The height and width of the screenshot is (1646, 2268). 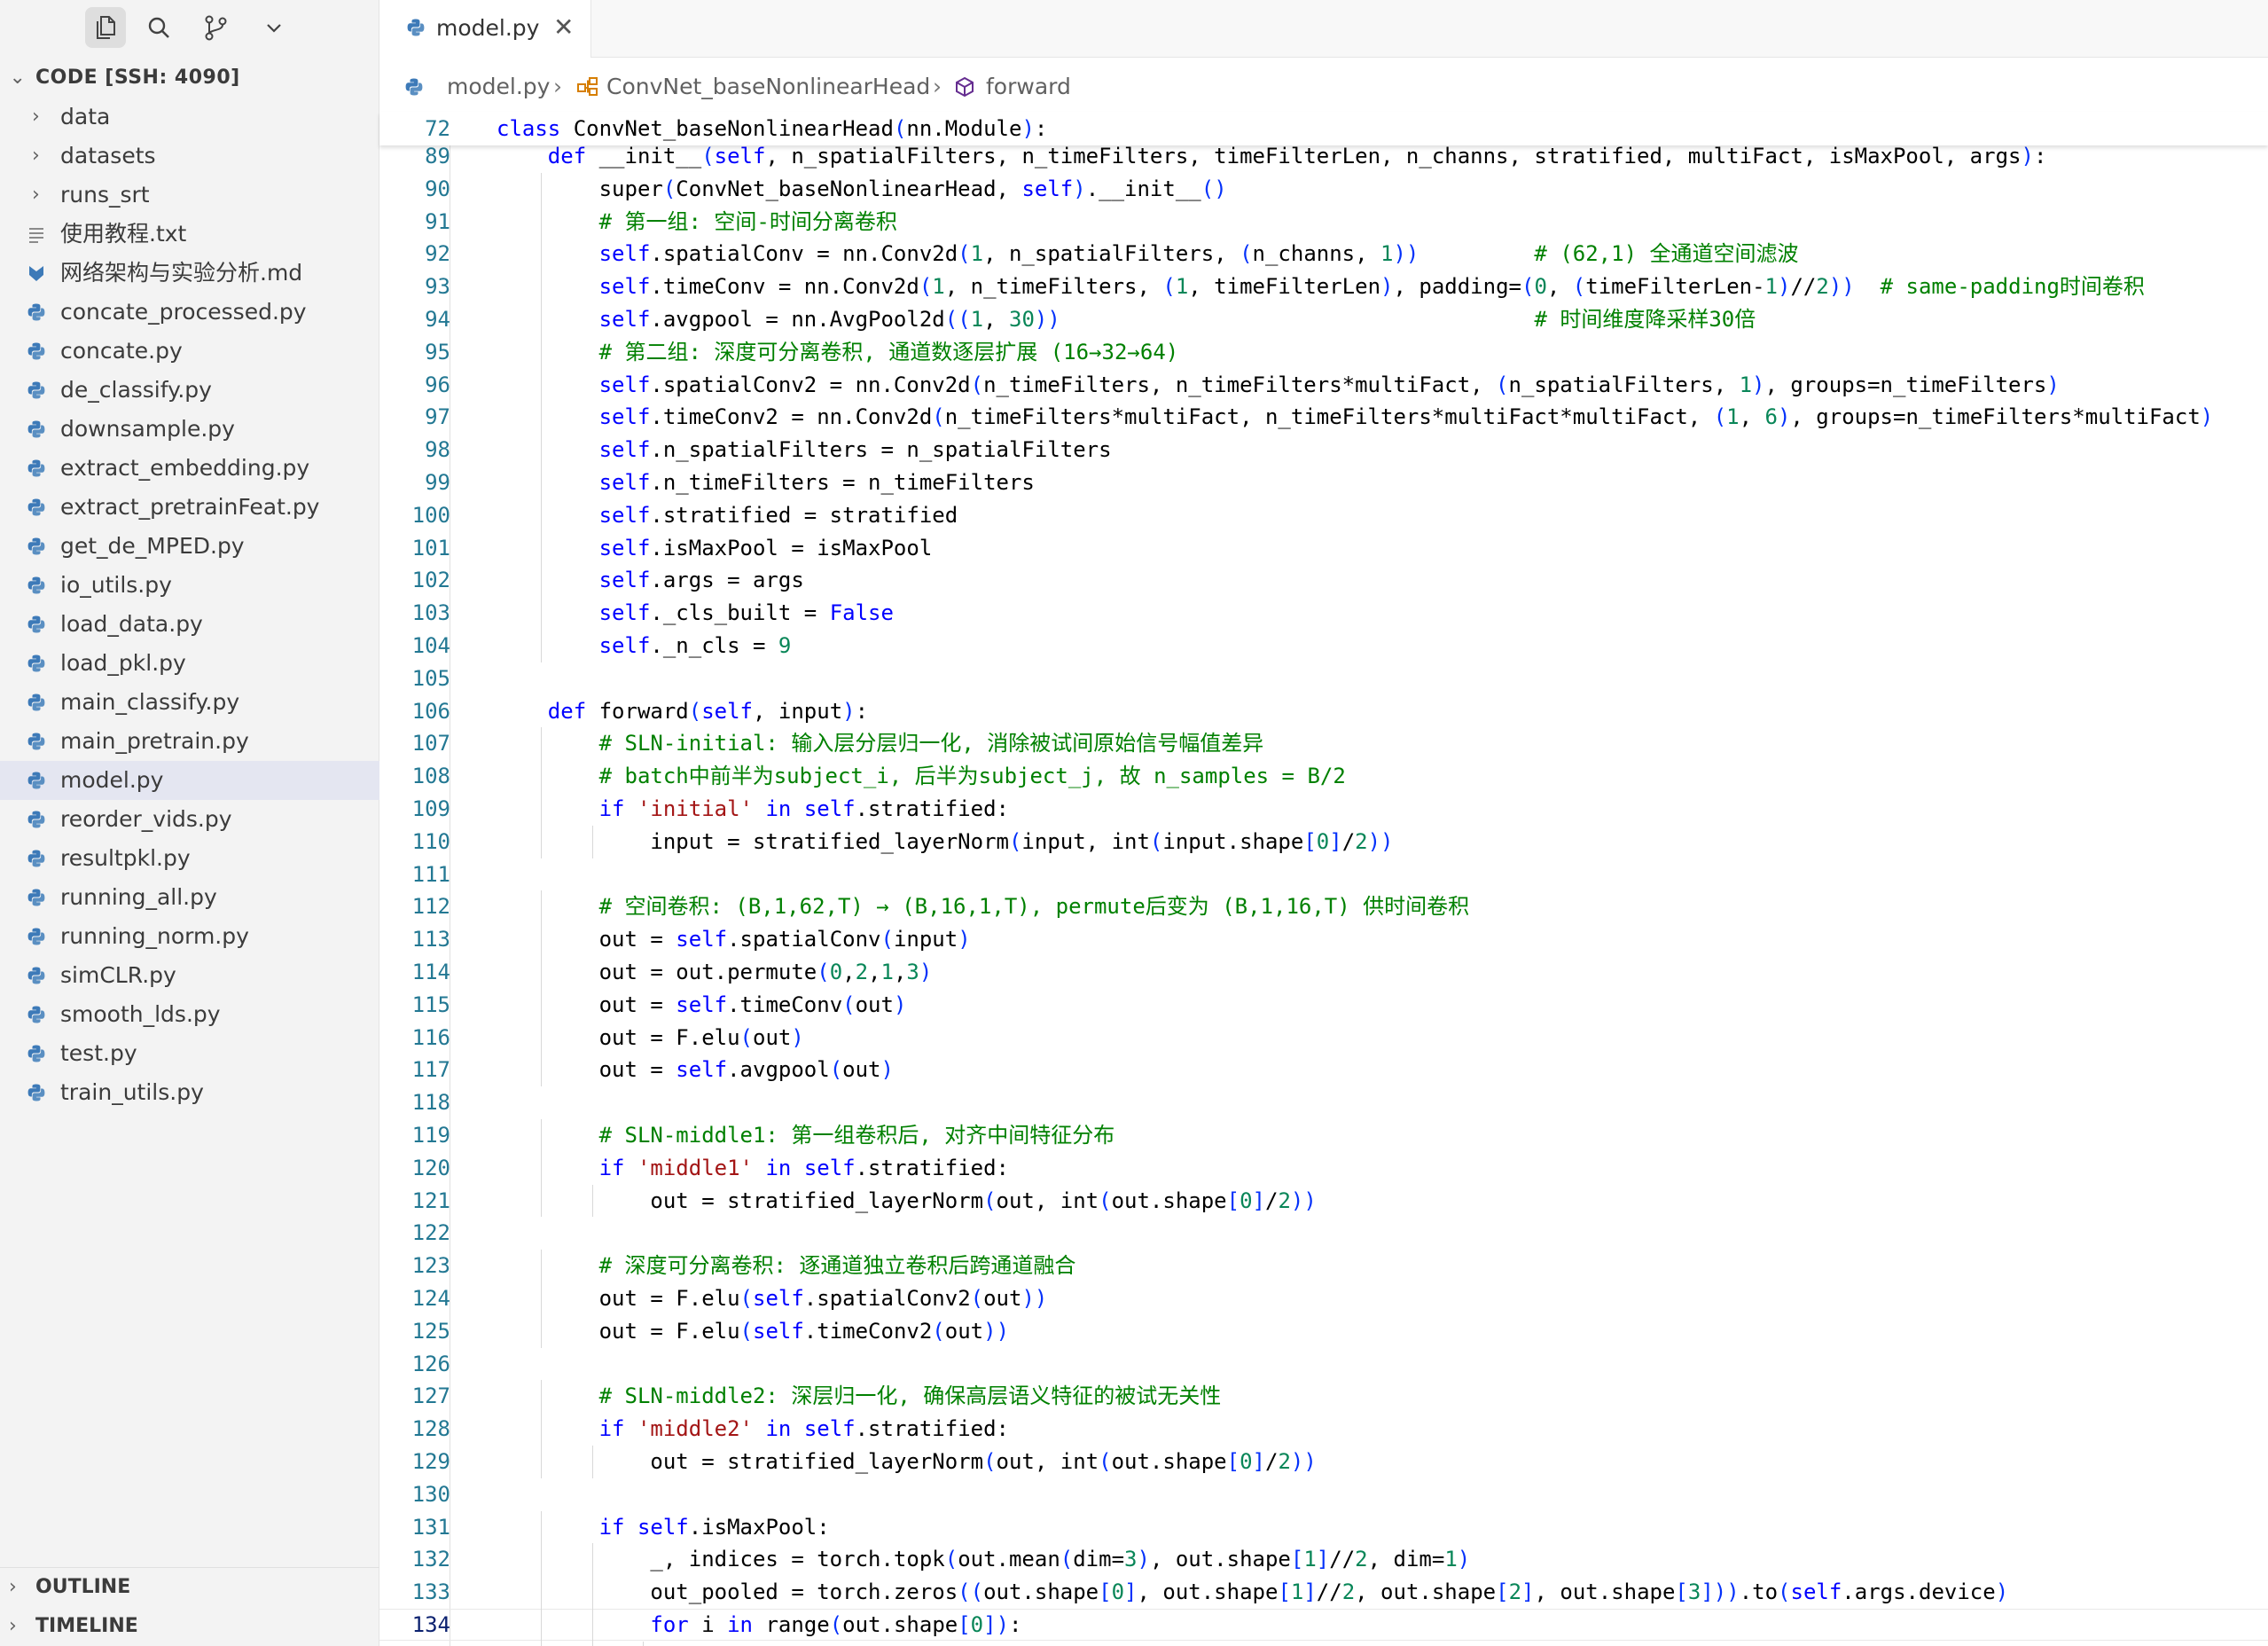 I want to click on folder-item-datasets: › datasets, so click(x=189, y=156).